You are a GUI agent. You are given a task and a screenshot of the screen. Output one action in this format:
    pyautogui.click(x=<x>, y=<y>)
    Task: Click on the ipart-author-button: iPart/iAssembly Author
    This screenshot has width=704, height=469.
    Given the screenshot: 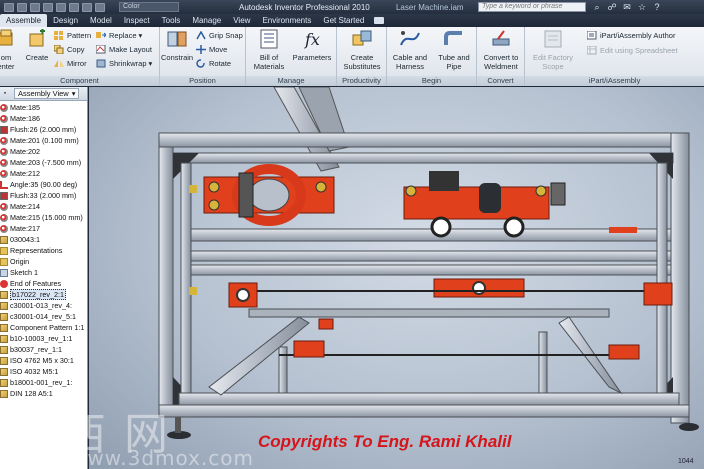 What is the action you would take?
    pyautogui.click(x=631, y=35)
    